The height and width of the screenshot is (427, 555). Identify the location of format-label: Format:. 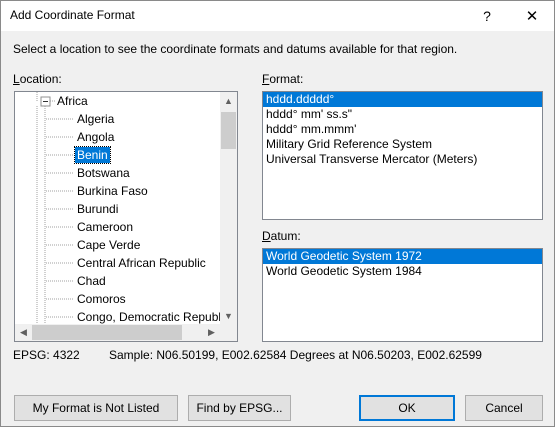
(283, 79).